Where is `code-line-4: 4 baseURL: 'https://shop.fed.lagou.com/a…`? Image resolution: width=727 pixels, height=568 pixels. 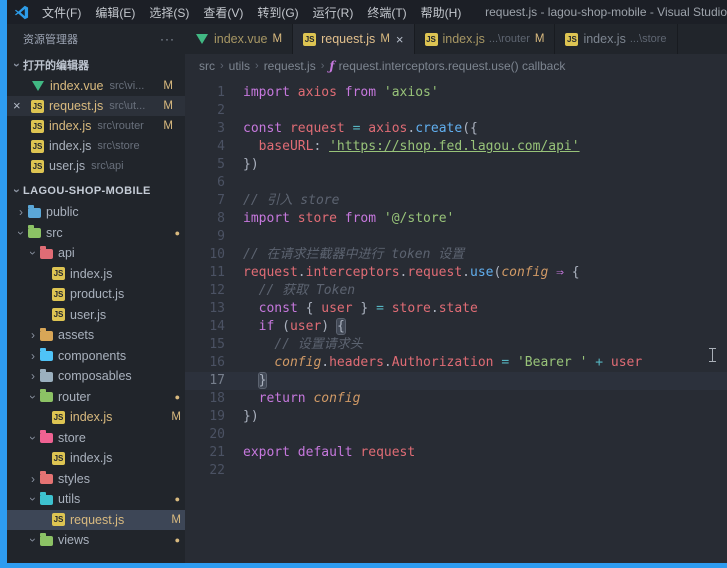 code-line-4: 4 baseURL: 'https://shop.fed.lagou.com/a… is located at coordinates (456, 147).